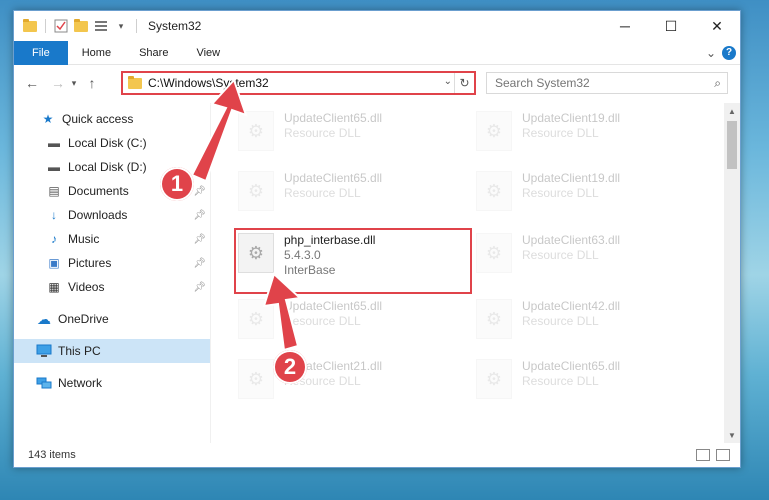  What do you see at coordinates (246, 215) in the screenshot?
I see `annotation-arrows` at bounding box center [246, 215].